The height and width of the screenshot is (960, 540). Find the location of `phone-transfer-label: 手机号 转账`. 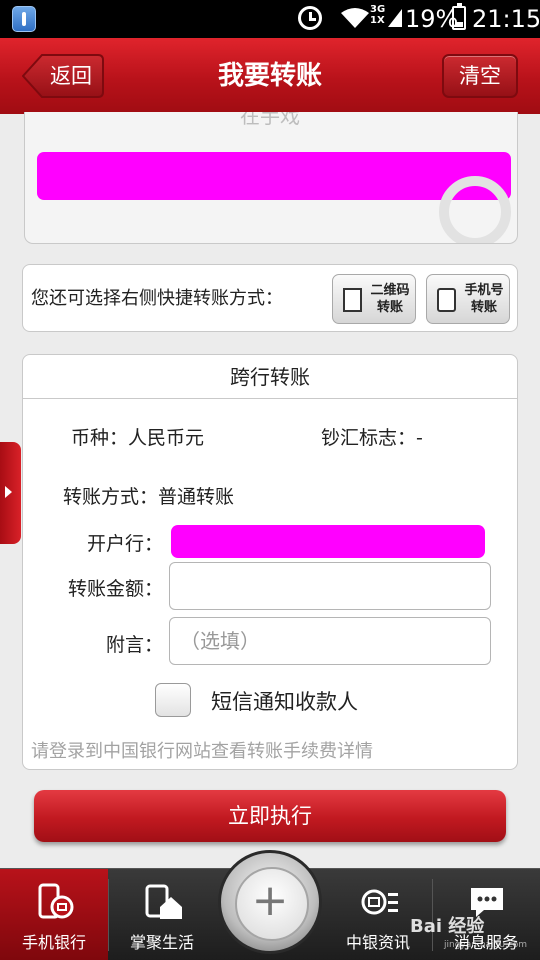

phone-transfer-label: 手机号 转账 is located at coordinates (484, 299).